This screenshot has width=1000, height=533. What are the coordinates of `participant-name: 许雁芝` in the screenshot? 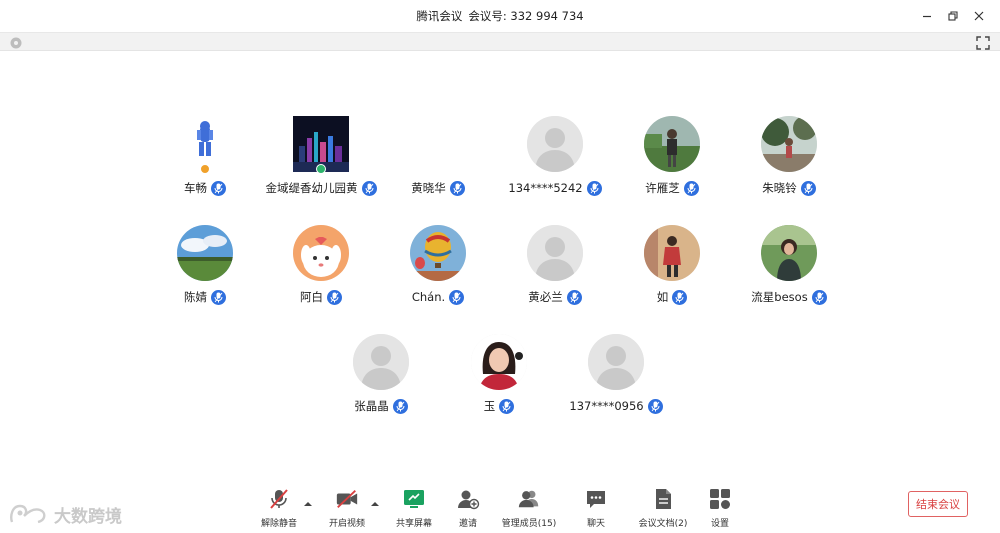 It's located at (662, 188).